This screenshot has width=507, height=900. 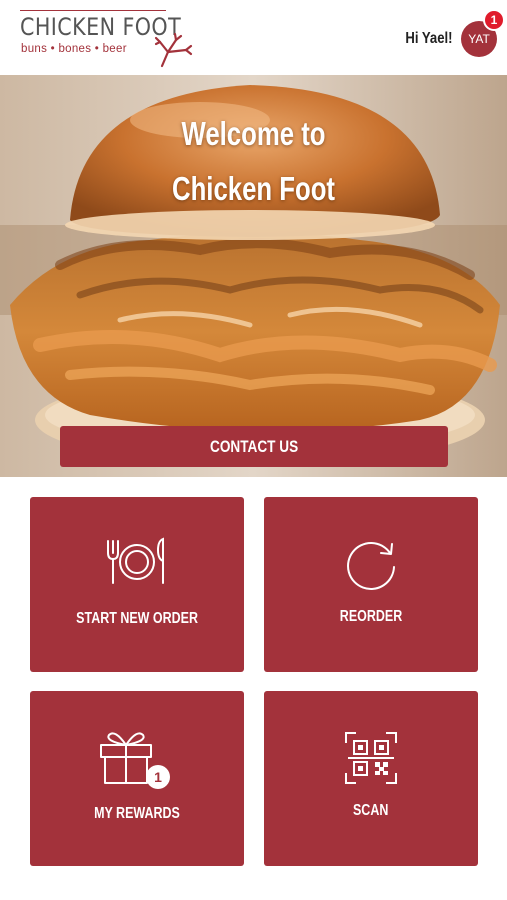 What do you see at coordinates (137, 618) in the screenshot?
I see `start-new-order-label: START NEW ORDER` at bounding box center [137, 618].